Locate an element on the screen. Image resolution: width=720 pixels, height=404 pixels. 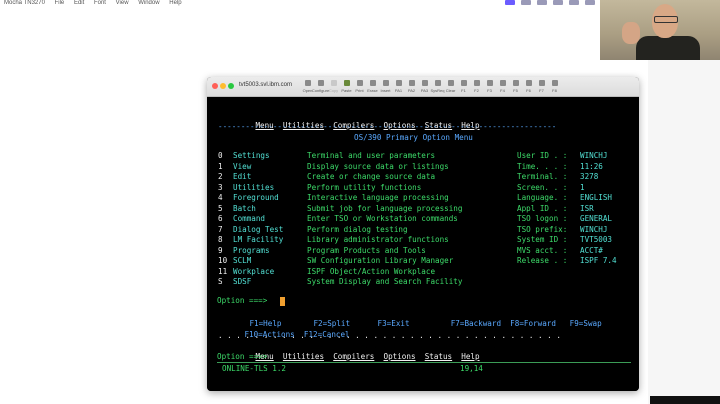
app-name: Mocha TN3270 is located at coordinates (24, 3).